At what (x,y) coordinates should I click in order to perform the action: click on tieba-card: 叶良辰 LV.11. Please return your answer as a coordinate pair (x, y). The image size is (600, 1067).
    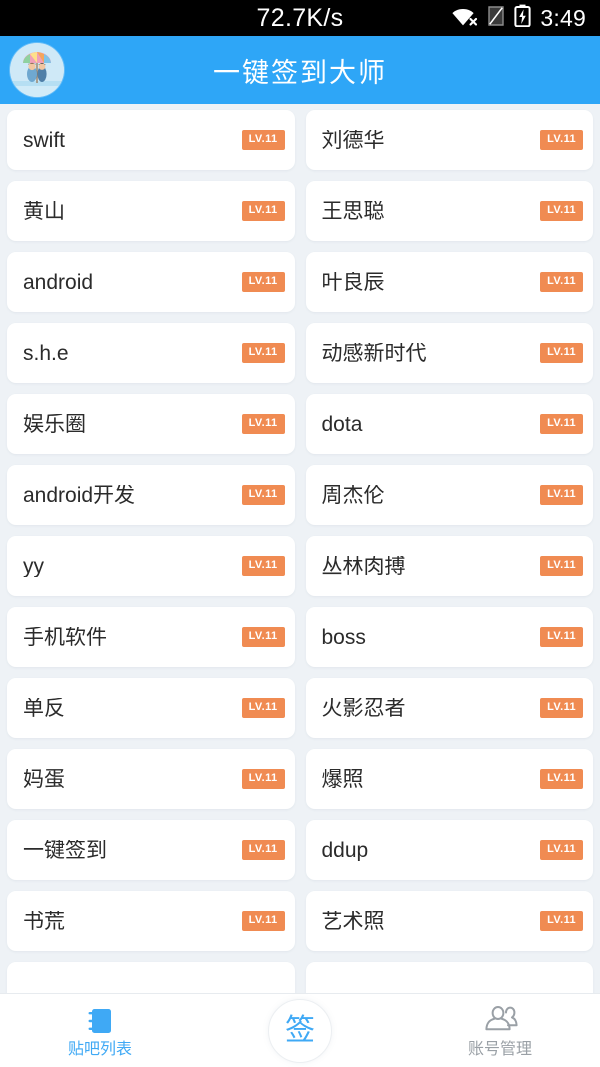
    Looking at the image, I should click on (449, 282).